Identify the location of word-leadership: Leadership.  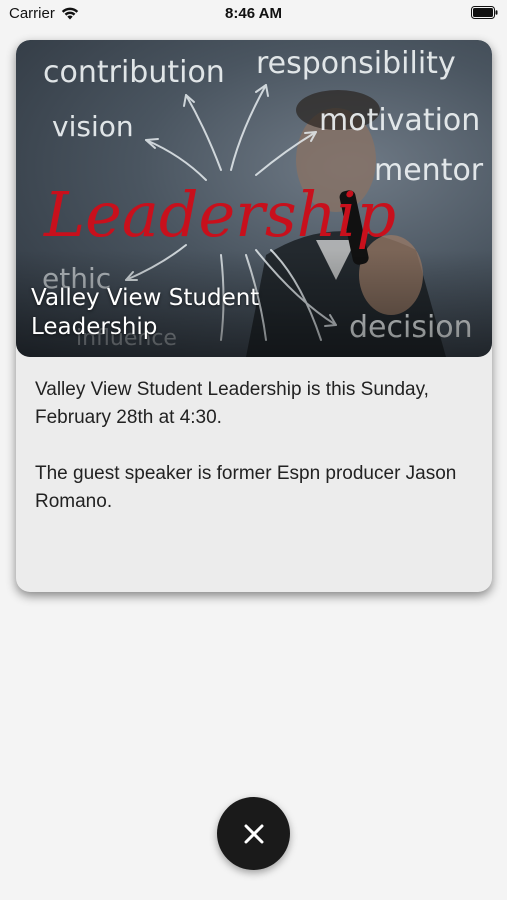
(219, 214).